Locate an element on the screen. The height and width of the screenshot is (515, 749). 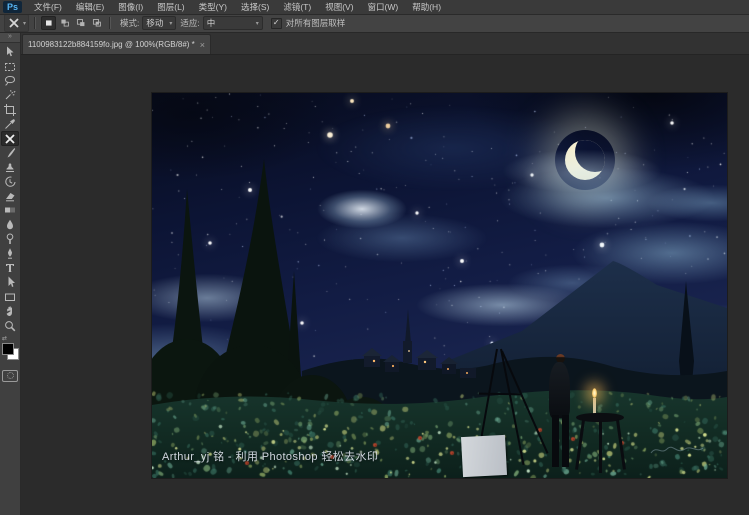
mode-select: 移动 ▾ is located at coordinates (159, 23).